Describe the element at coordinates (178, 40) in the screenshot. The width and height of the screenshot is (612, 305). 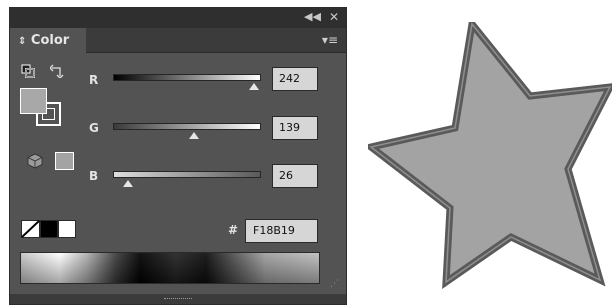
I see `panel-tab-row: ⇕ Color ▾≡` at that location.